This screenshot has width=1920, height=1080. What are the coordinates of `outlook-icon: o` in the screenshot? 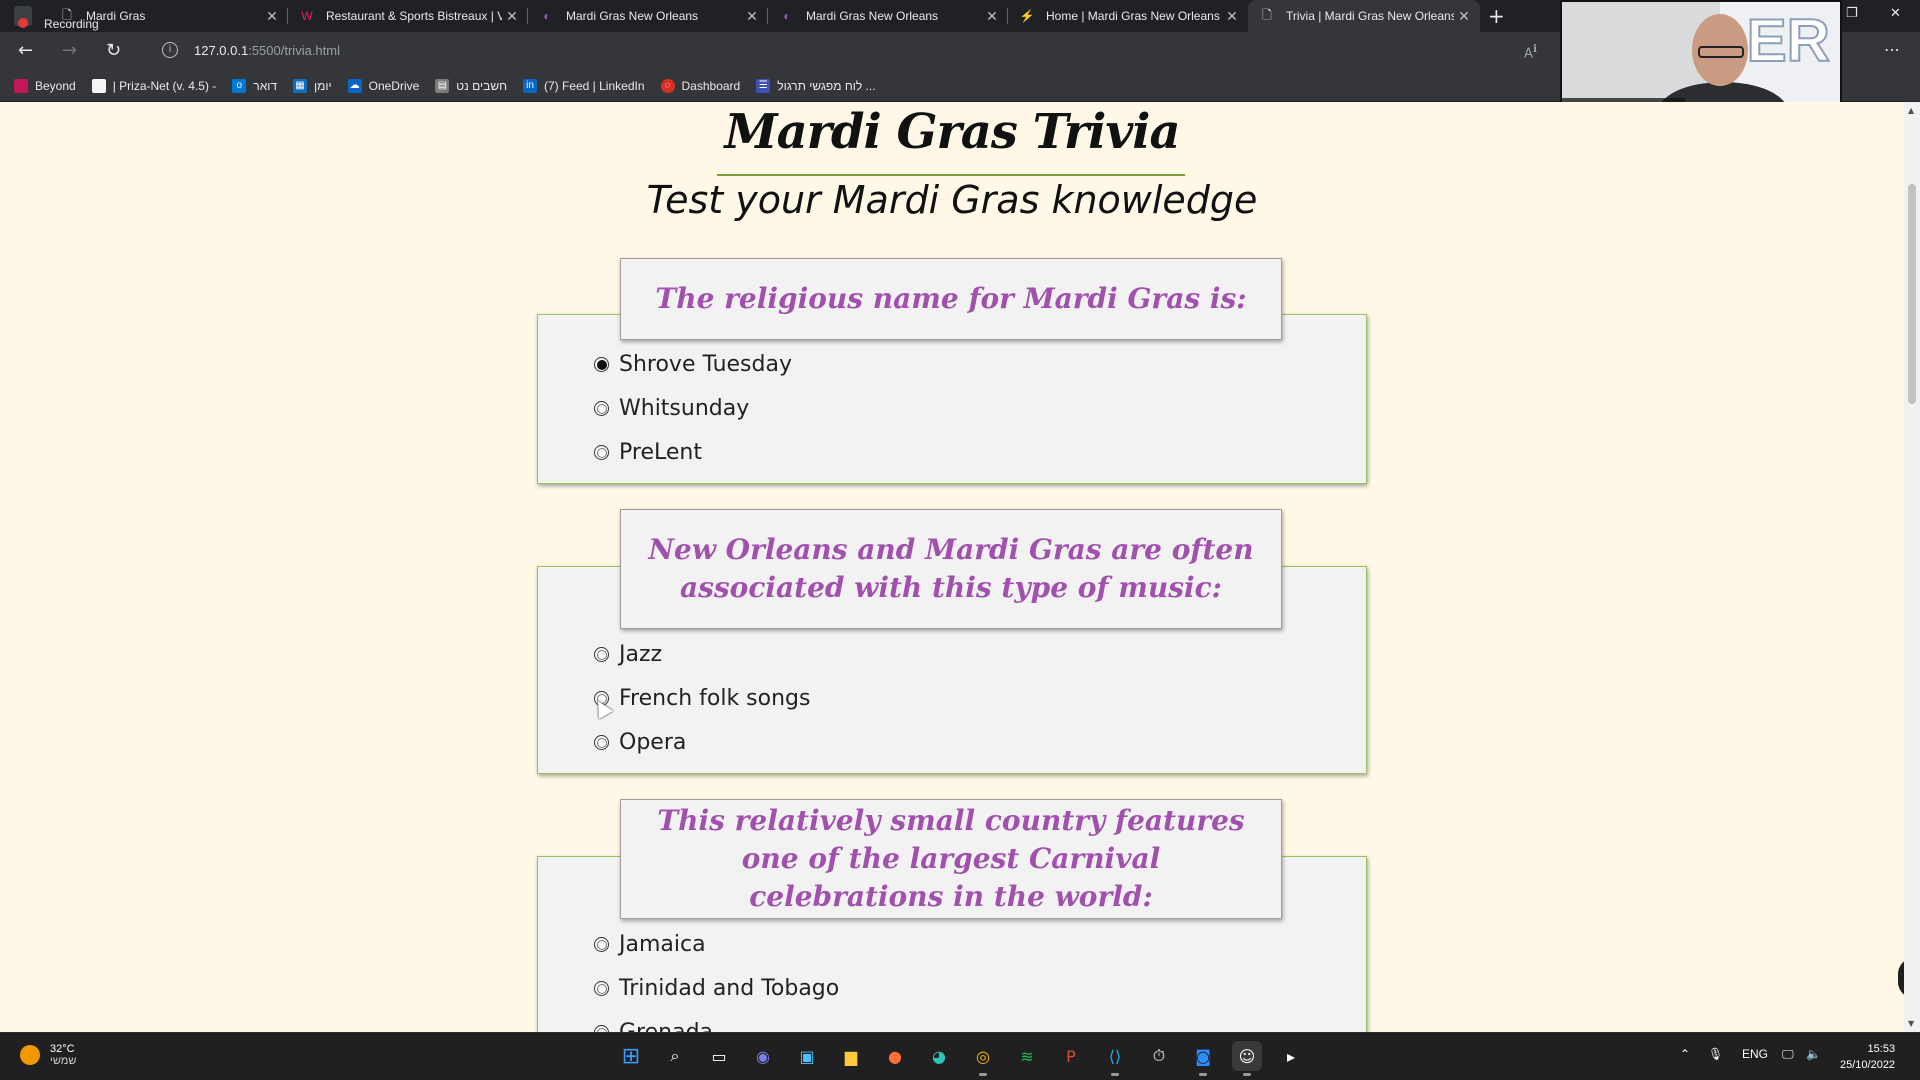 It's located at (239, 85).